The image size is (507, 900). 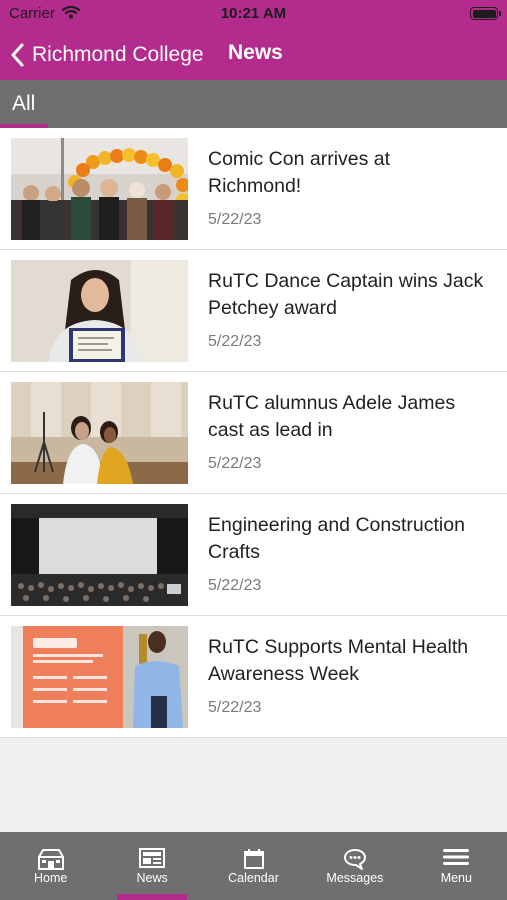 What do you see at coordinates (485, 13) in the screenshot?
I see `battery-icon` at bounding box center [485, 13].